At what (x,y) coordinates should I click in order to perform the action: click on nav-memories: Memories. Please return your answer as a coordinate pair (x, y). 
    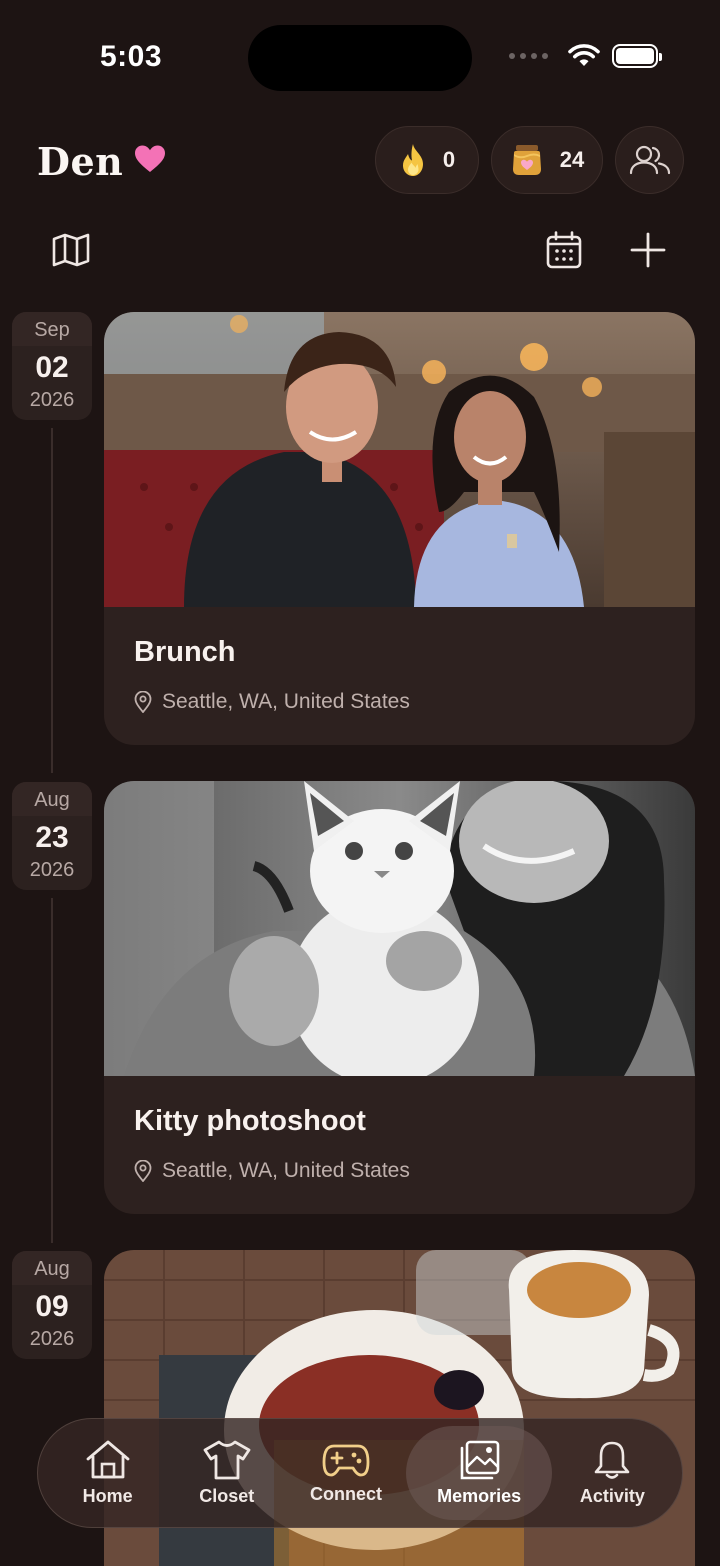
    Looking at the image, I should click on (479, 1473).